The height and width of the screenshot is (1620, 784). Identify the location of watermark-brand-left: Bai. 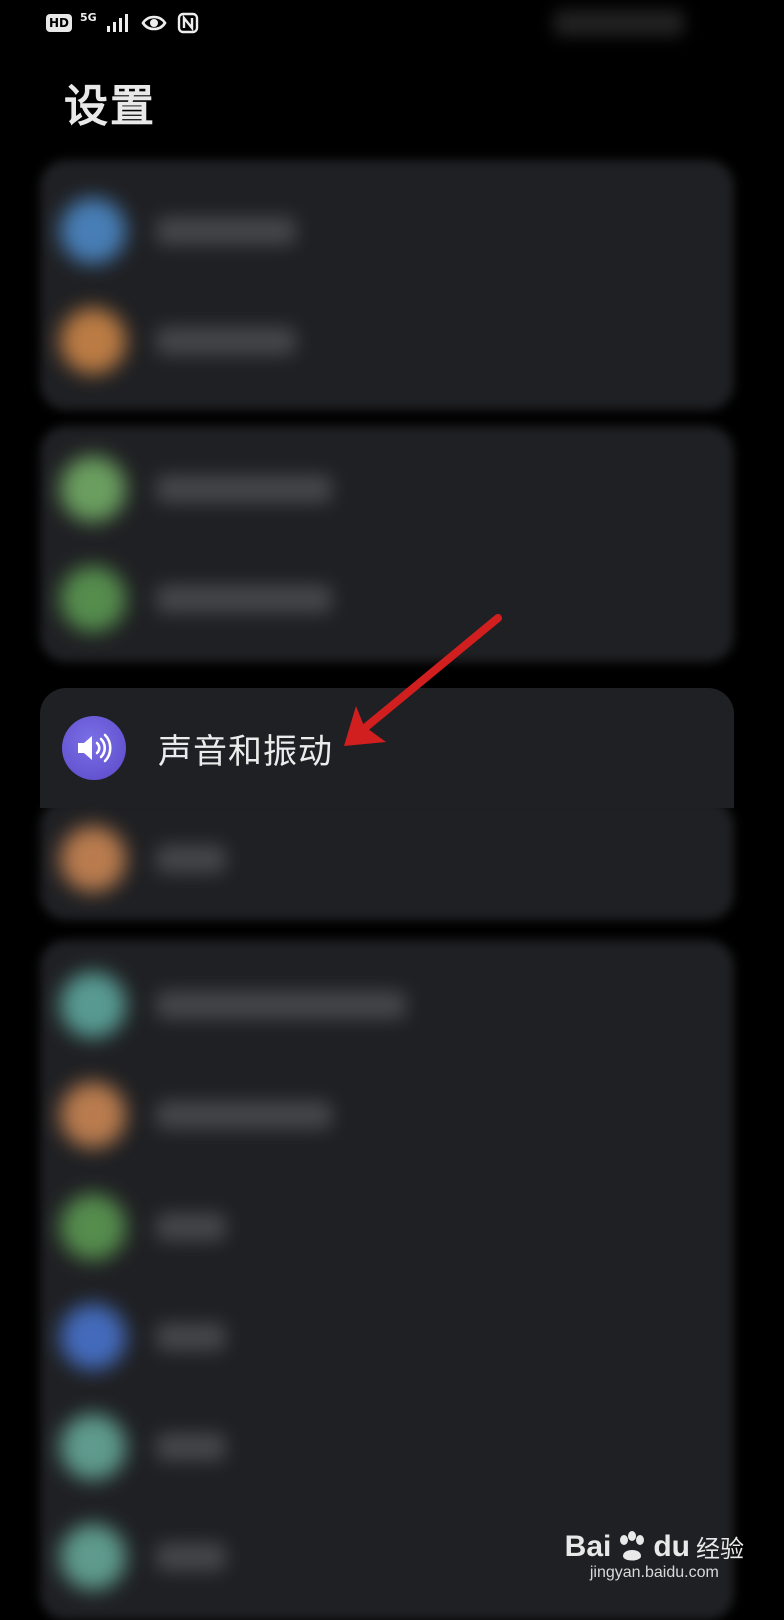
(588, 1546).